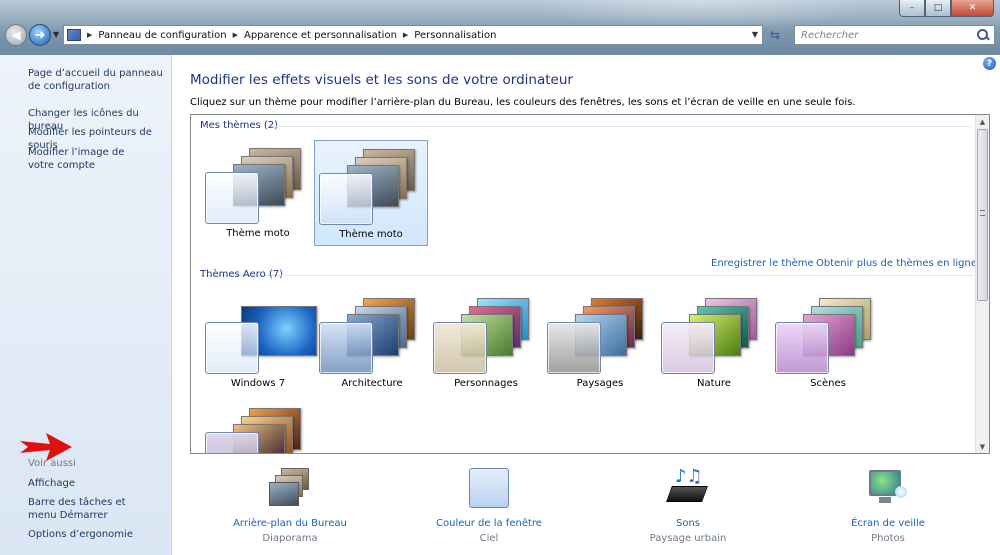  Describe the element at coordinates (74, 35) in the screenshot. I see `control-panel-icon` at that location.